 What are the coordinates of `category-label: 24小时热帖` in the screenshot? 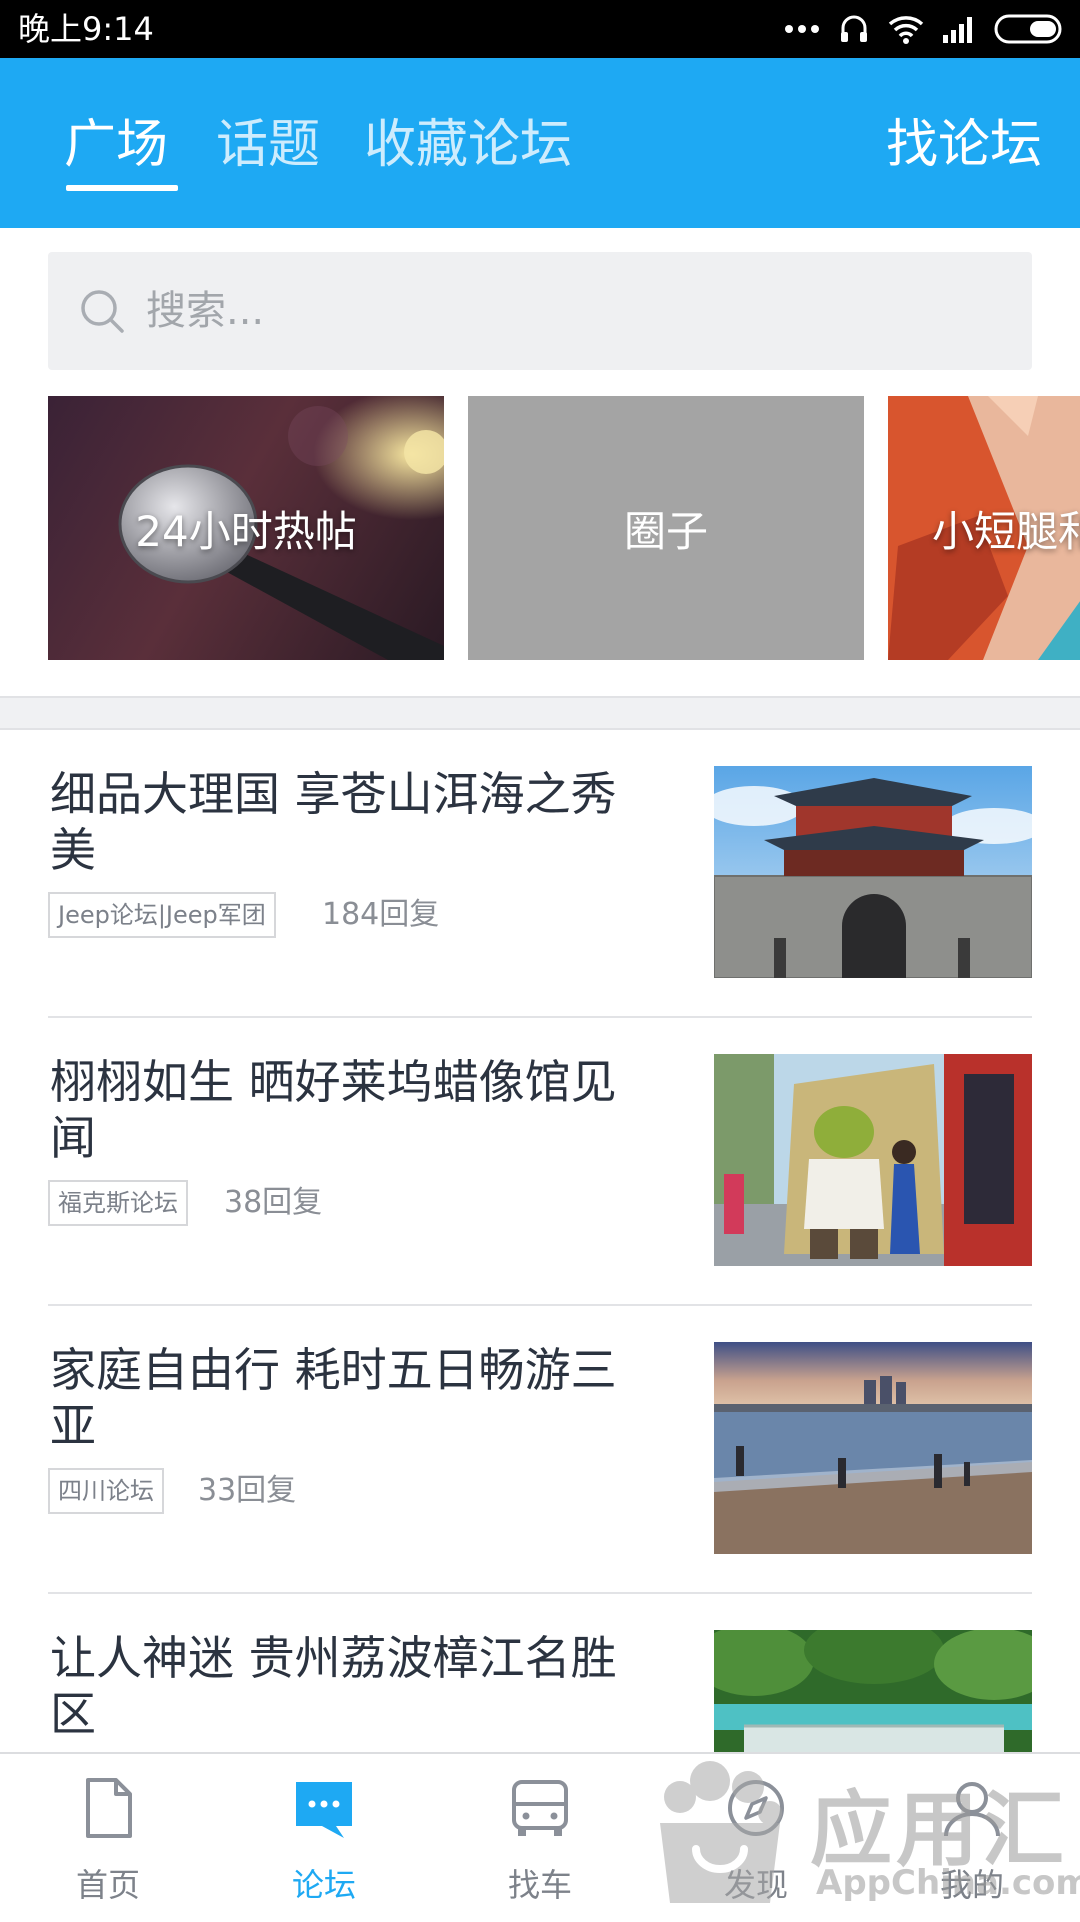 It's located at (246, 531).